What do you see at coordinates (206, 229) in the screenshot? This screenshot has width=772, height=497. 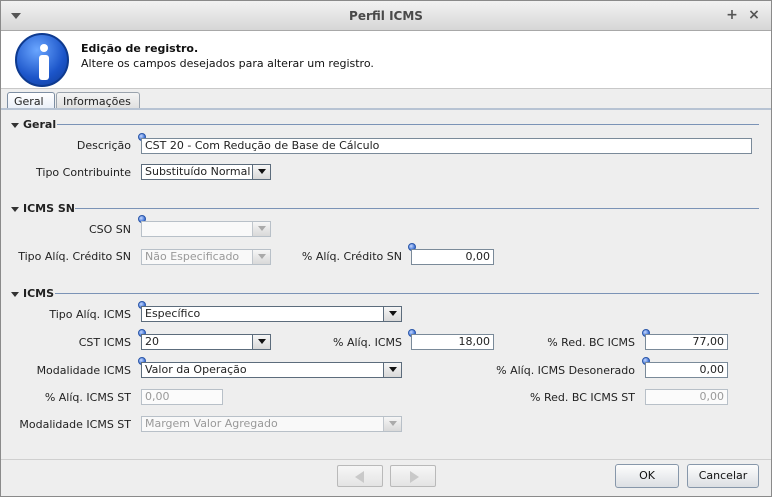 I see `cso-sn-select` at bounding box center [206, 229].